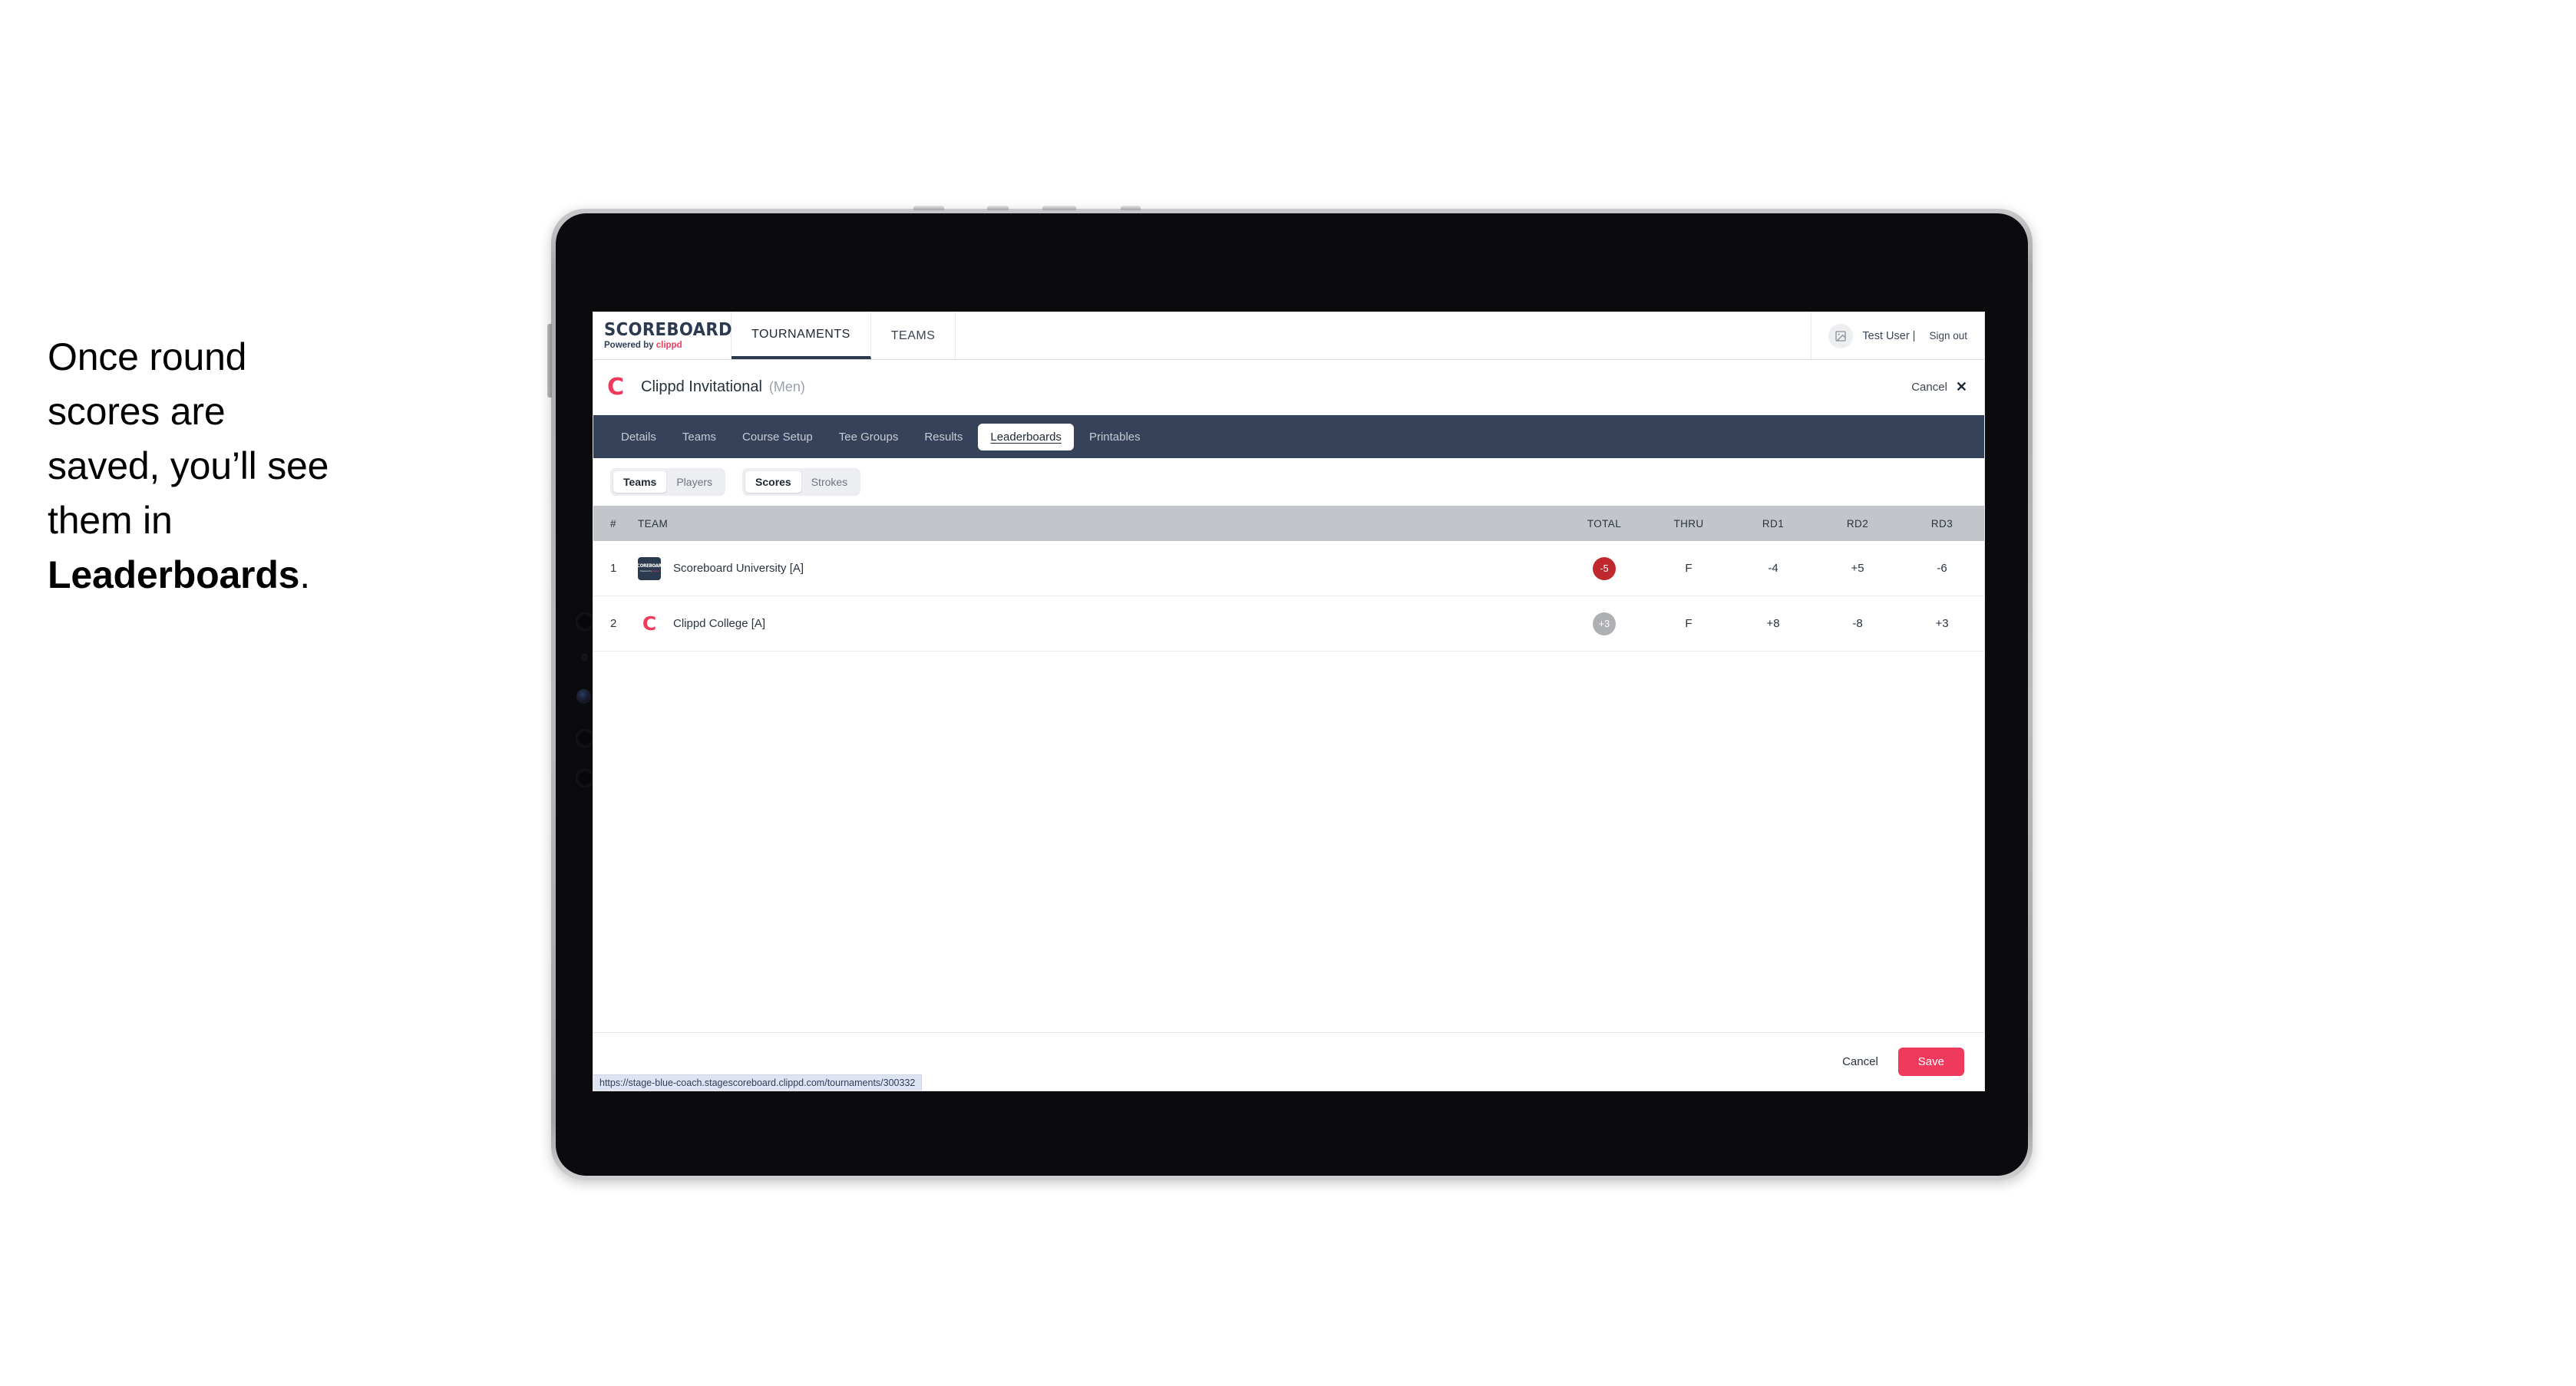 The image size is (2576, 1386). Describe the element at coordinates (1857, 568) in the screenshot. I see `row-rd2: +5` at that location.